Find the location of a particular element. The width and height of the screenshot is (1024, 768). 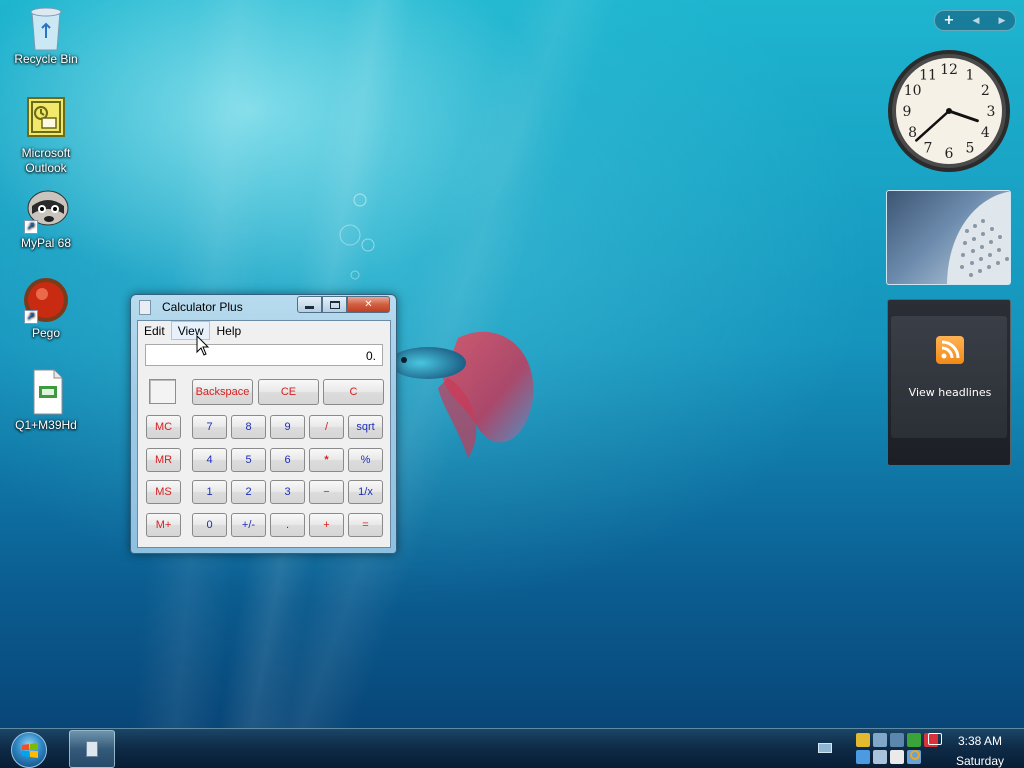

decimal-point-button: . is located at coordinates (287, 525).